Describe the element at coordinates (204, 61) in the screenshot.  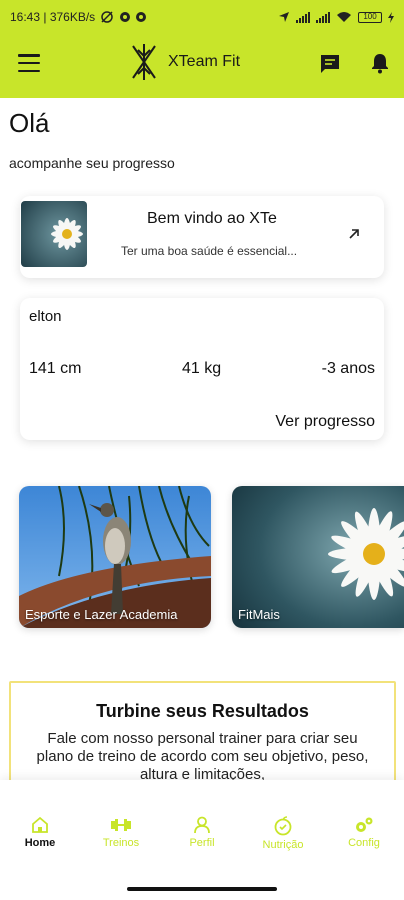
I see `app-title: XTeam Fit` at that location.